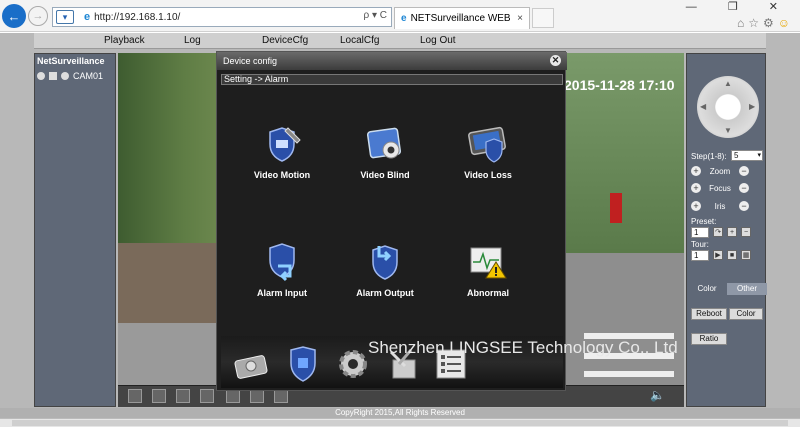 This screenshot has height=427, width=800. Describe the element at coordinates (88, 76) in the screenshot. I see `camera-label: CAM01` at that location.